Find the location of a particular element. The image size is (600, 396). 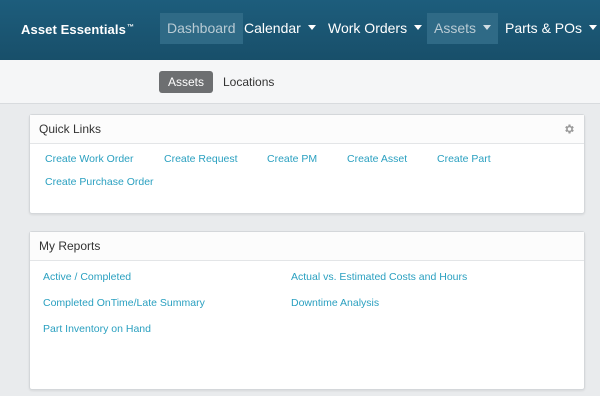

subtab-locations-label: Locations is located at coordinates (249, 82).